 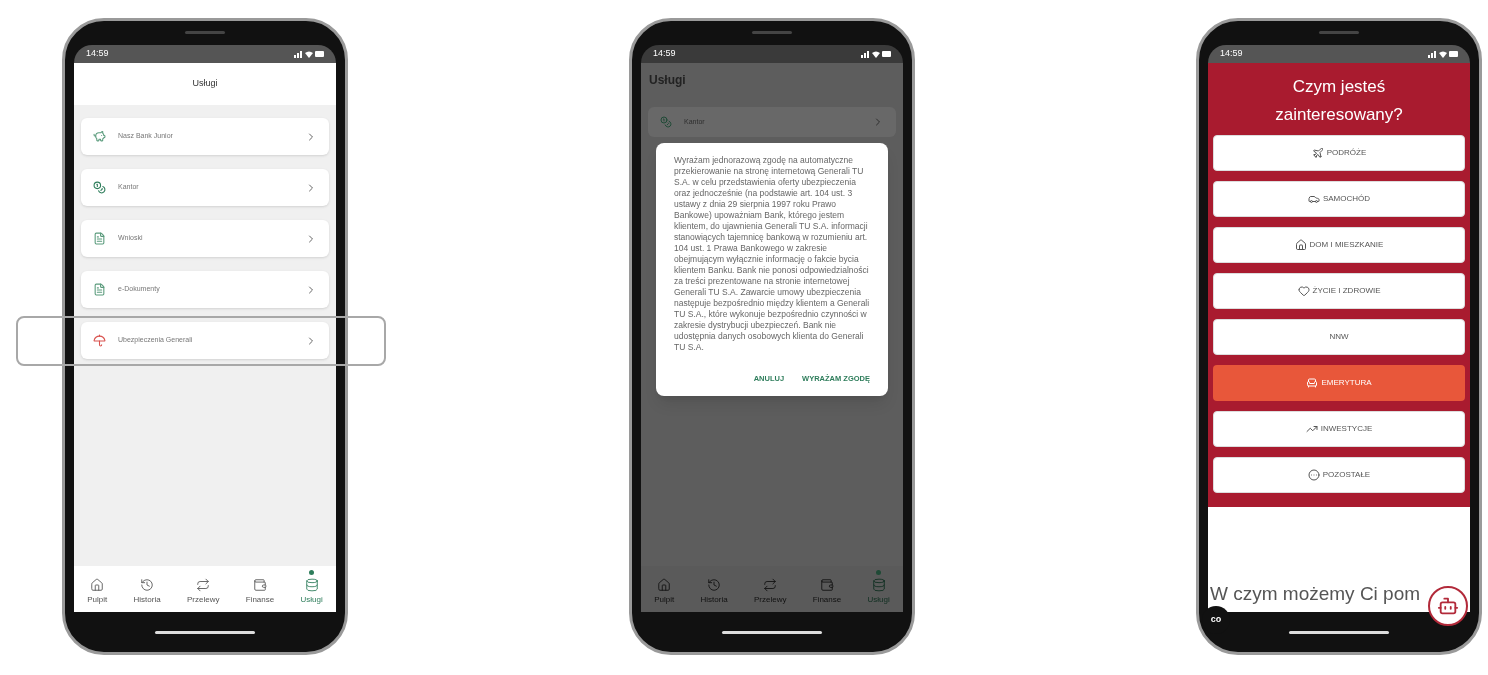 What do you see at coordinates (1311, 429) in the screenshot?
I see `trend-icon` at bounding box center [1311, 429].